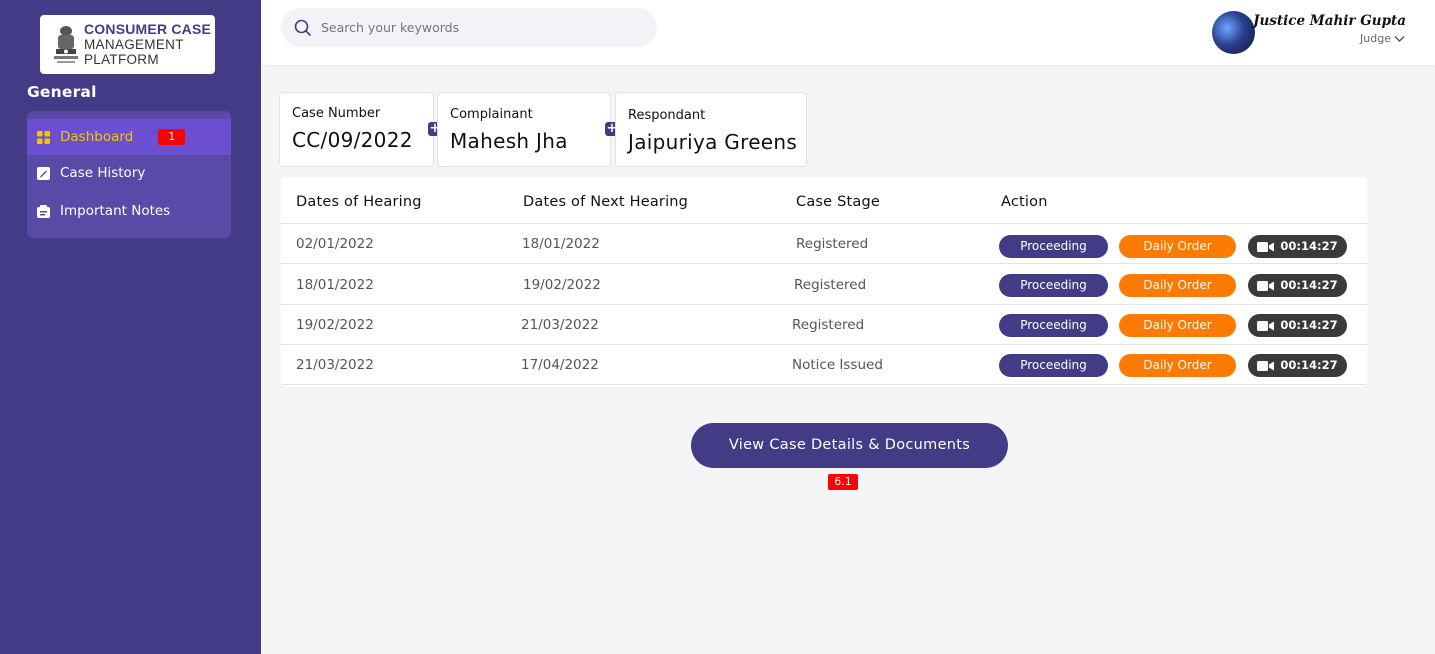 This screenshot has width=1435, height=654. Describe the element at coordinates (359, 202) in the screenshot. I see `column-header: Dates of Hearing` at that location.